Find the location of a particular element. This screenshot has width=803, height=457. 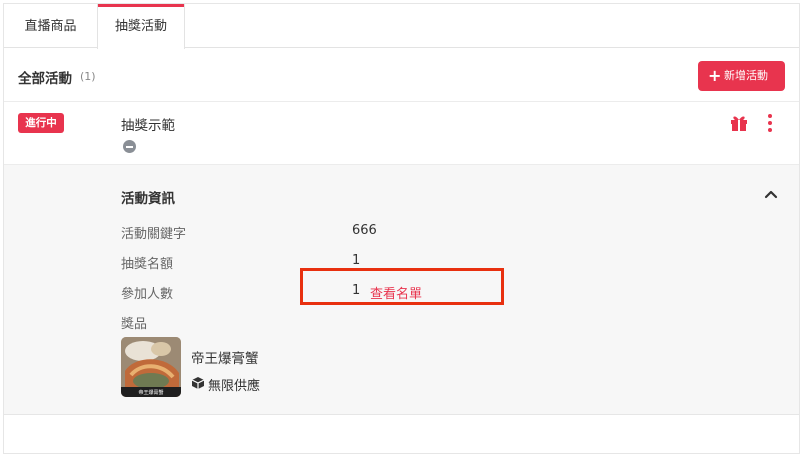

prize-label: 獎品 is located at coordinates (134, 324).